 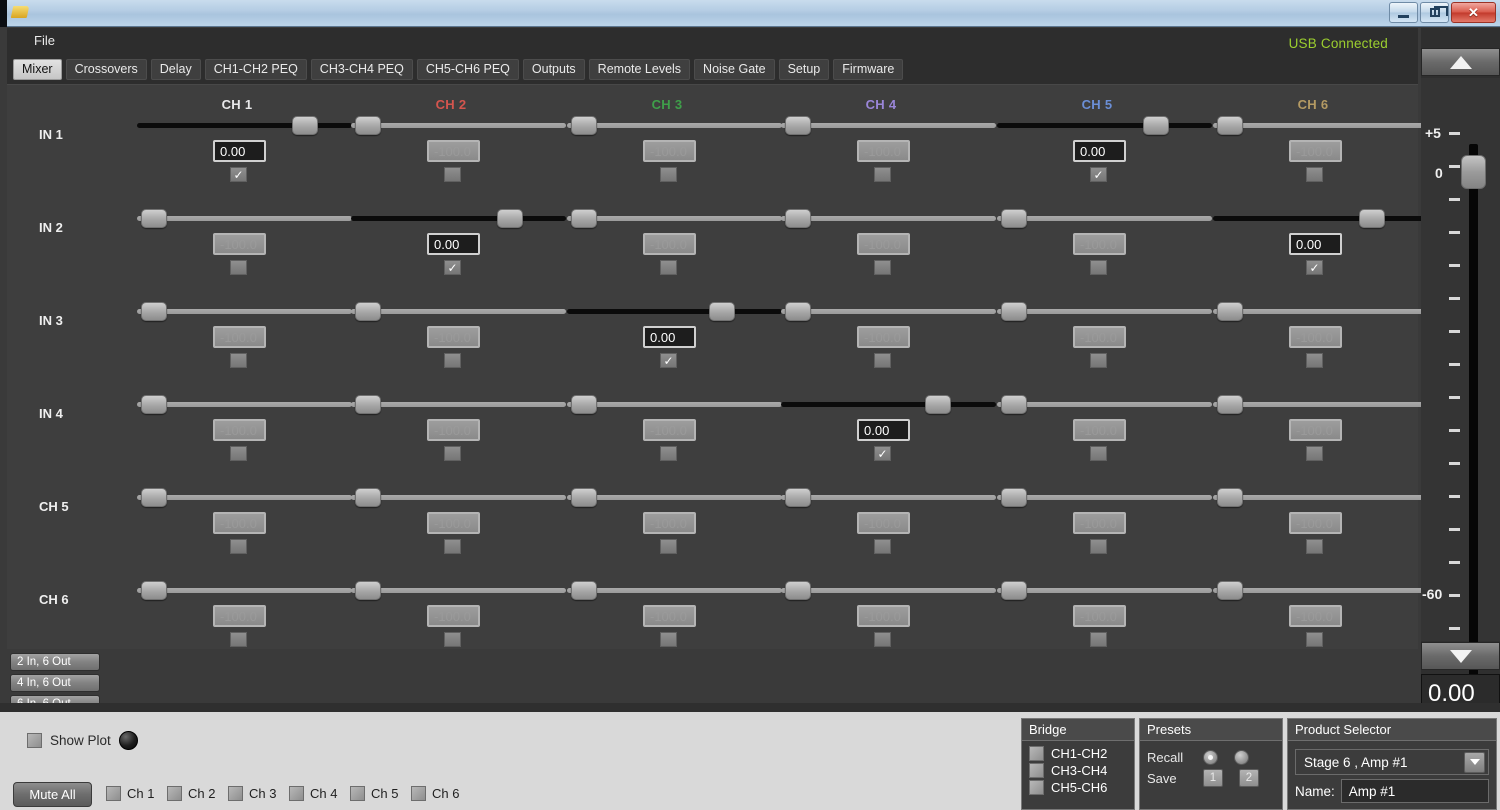 What do you see at coordinates (55, 683) in the screenshot?
I see `io-button-2: 4 In, 6 Out` at bounding box center [55, 683].